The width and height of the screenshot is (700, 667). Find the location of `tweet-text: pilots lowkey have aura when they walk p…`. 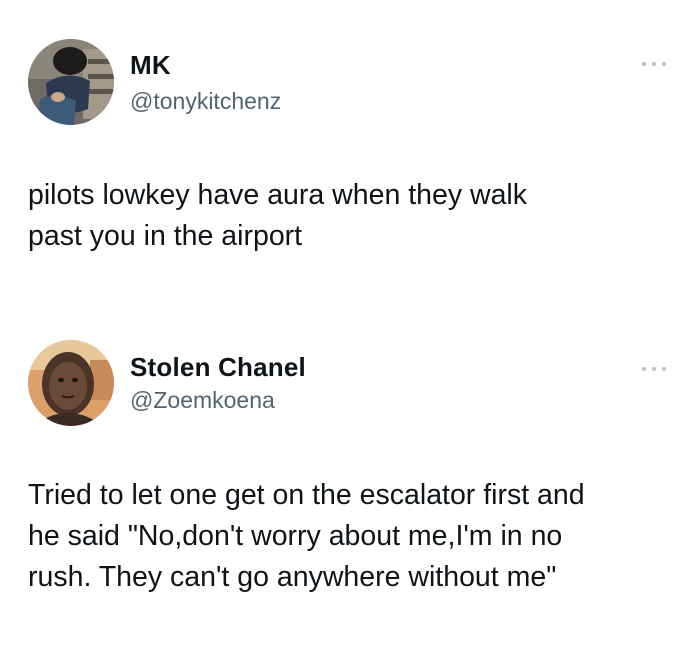

tweet-text: pilots lowkey have aura when they walk p… is located at coordinates (278, 215).